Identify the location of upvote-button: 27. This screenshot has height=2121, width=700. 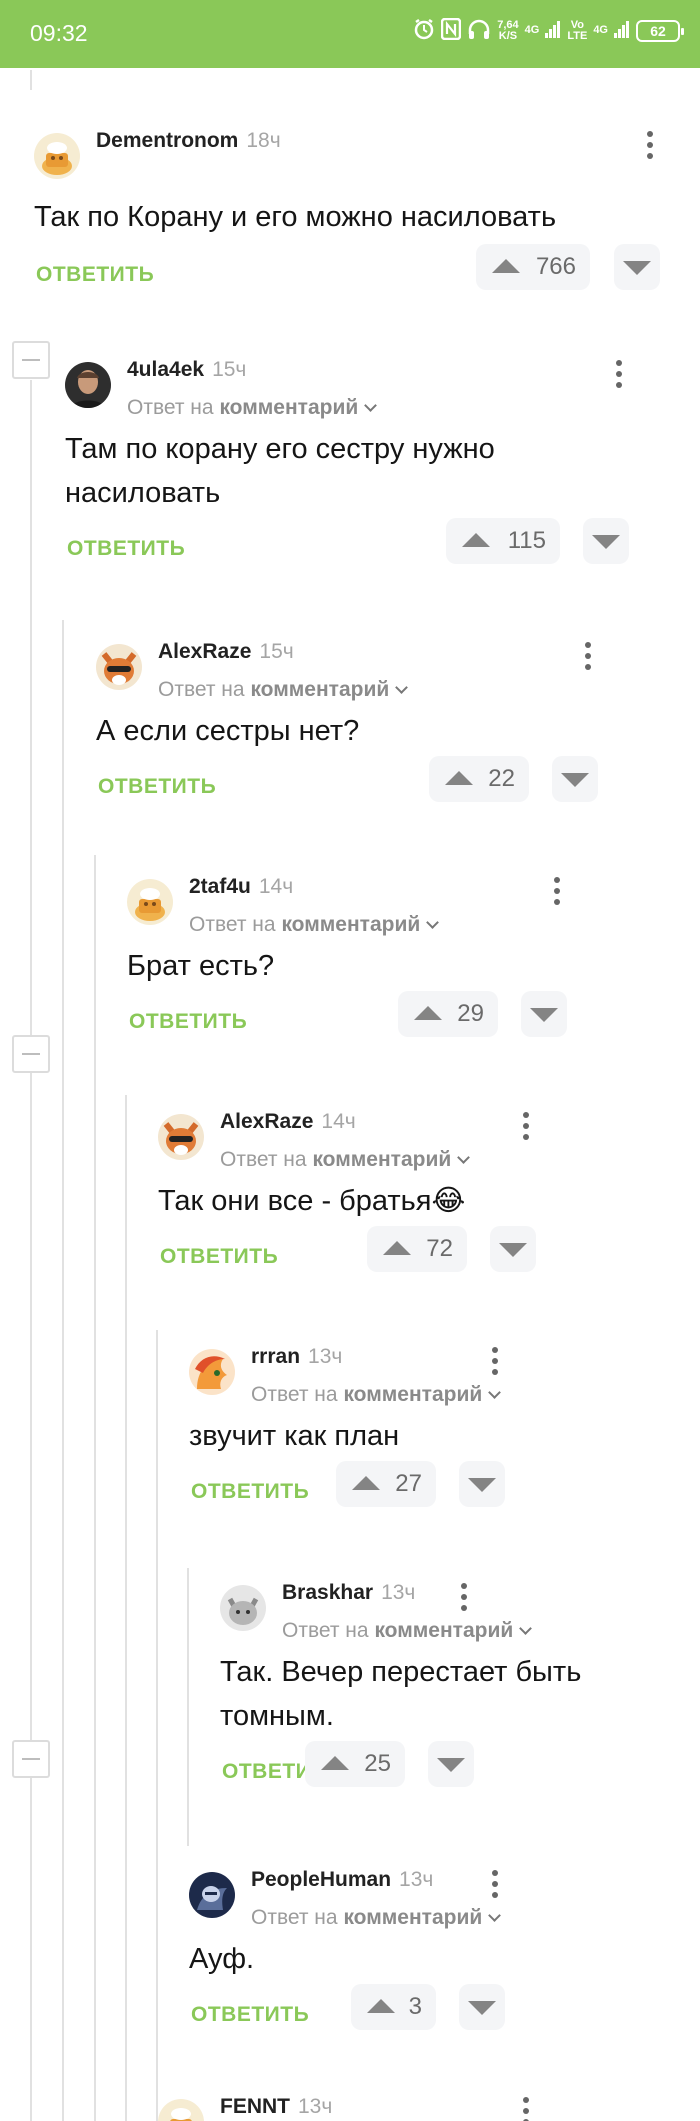
(386, 1484).